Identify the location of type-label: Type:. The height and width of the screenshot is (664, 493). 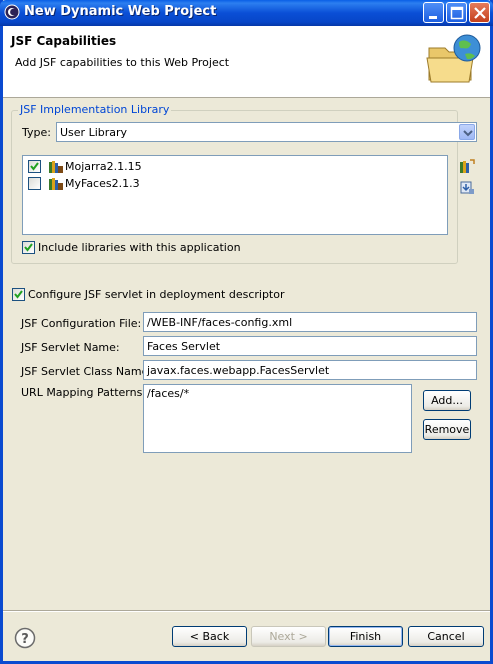
(36, 132).